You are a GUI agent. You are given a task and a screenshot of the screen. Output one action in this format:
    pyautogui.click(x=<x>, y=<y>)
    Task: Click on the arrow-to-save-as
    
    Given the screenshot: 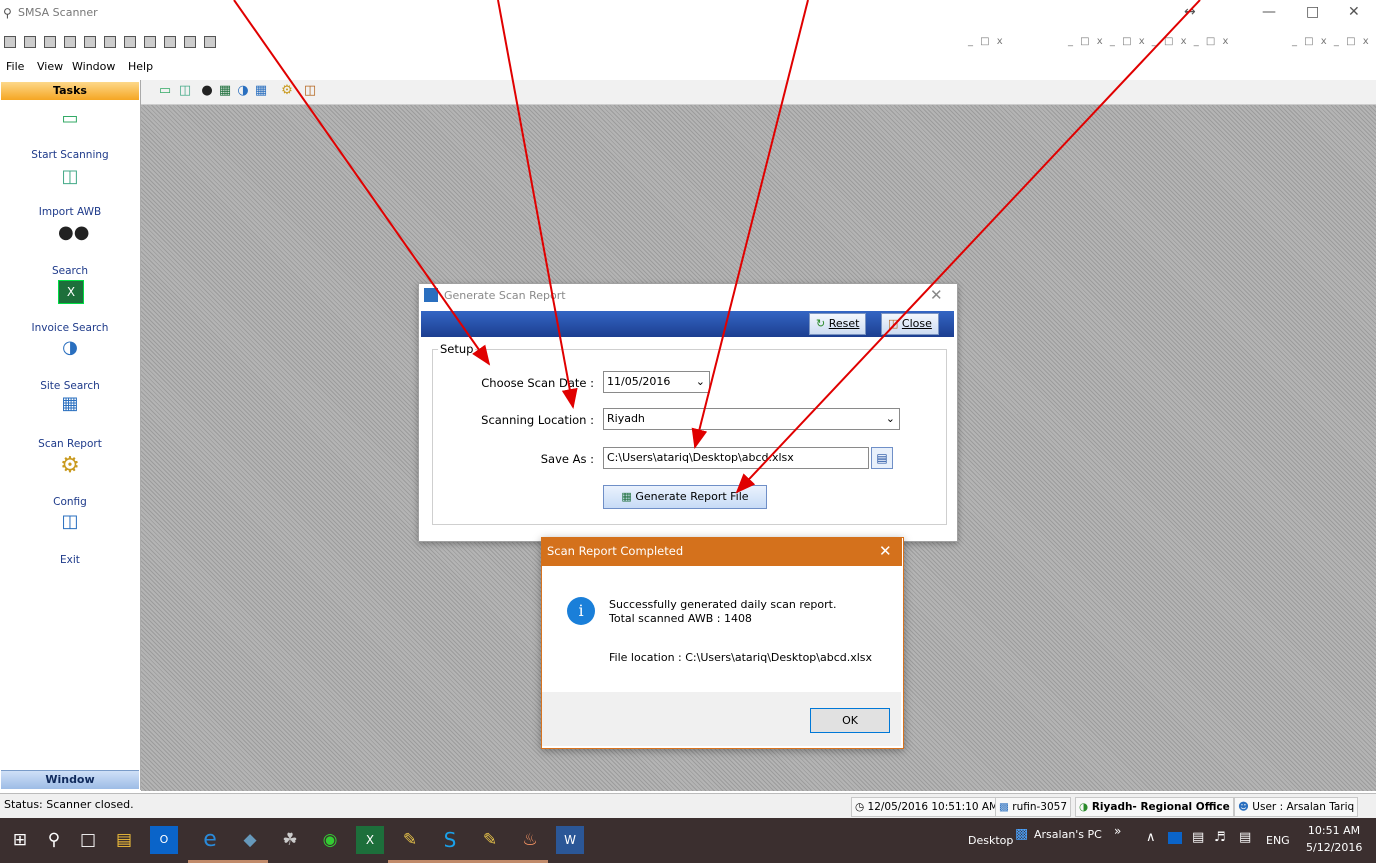 What is the action you would take?
    pyautogui.click(x=750, y=224)
    